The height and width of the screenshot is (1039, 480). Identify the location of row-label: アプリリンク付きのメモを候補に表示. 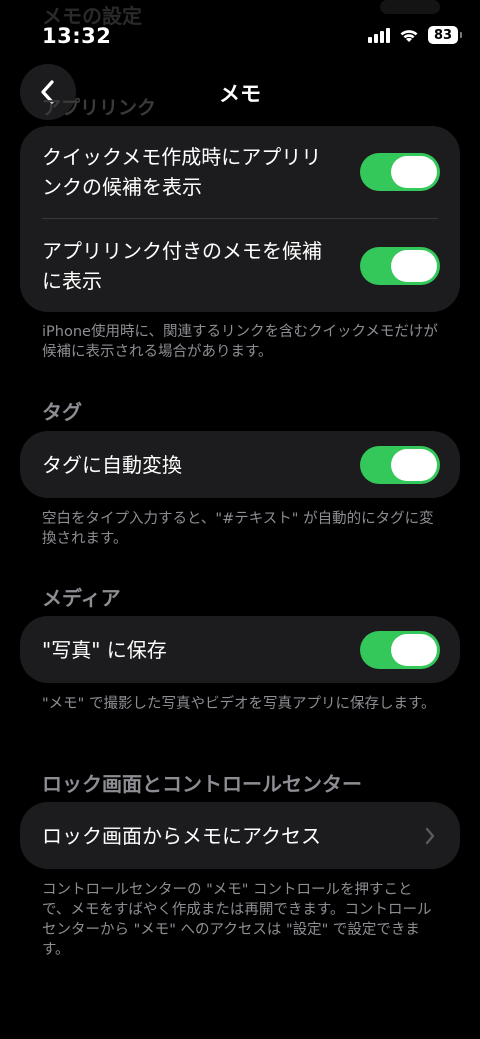
(182, 265).